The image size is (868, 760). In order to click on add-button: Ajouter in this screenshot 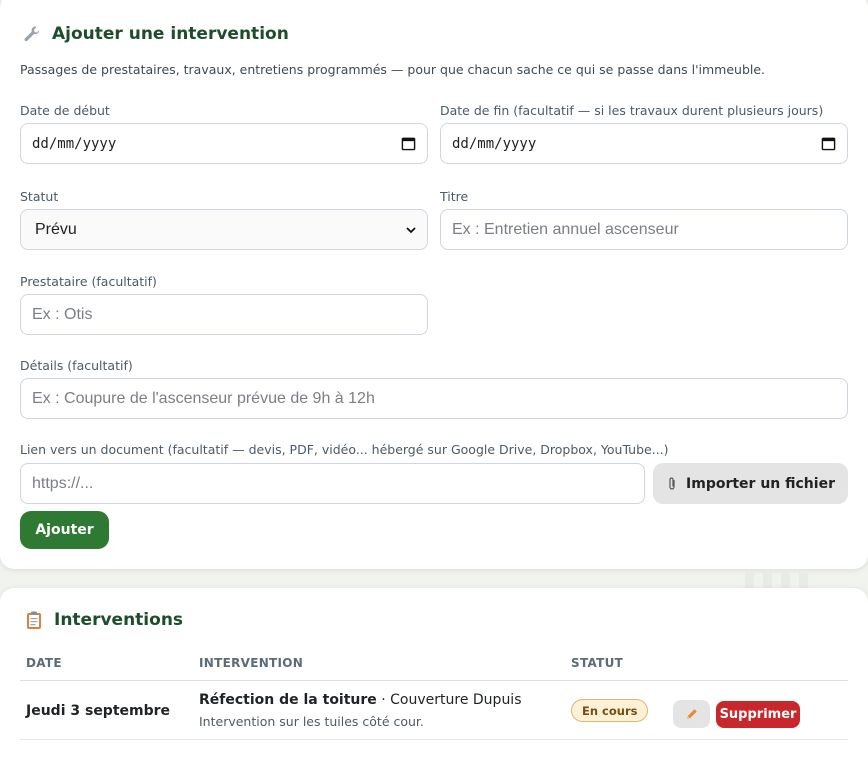, I will do `click(64, 530)`.